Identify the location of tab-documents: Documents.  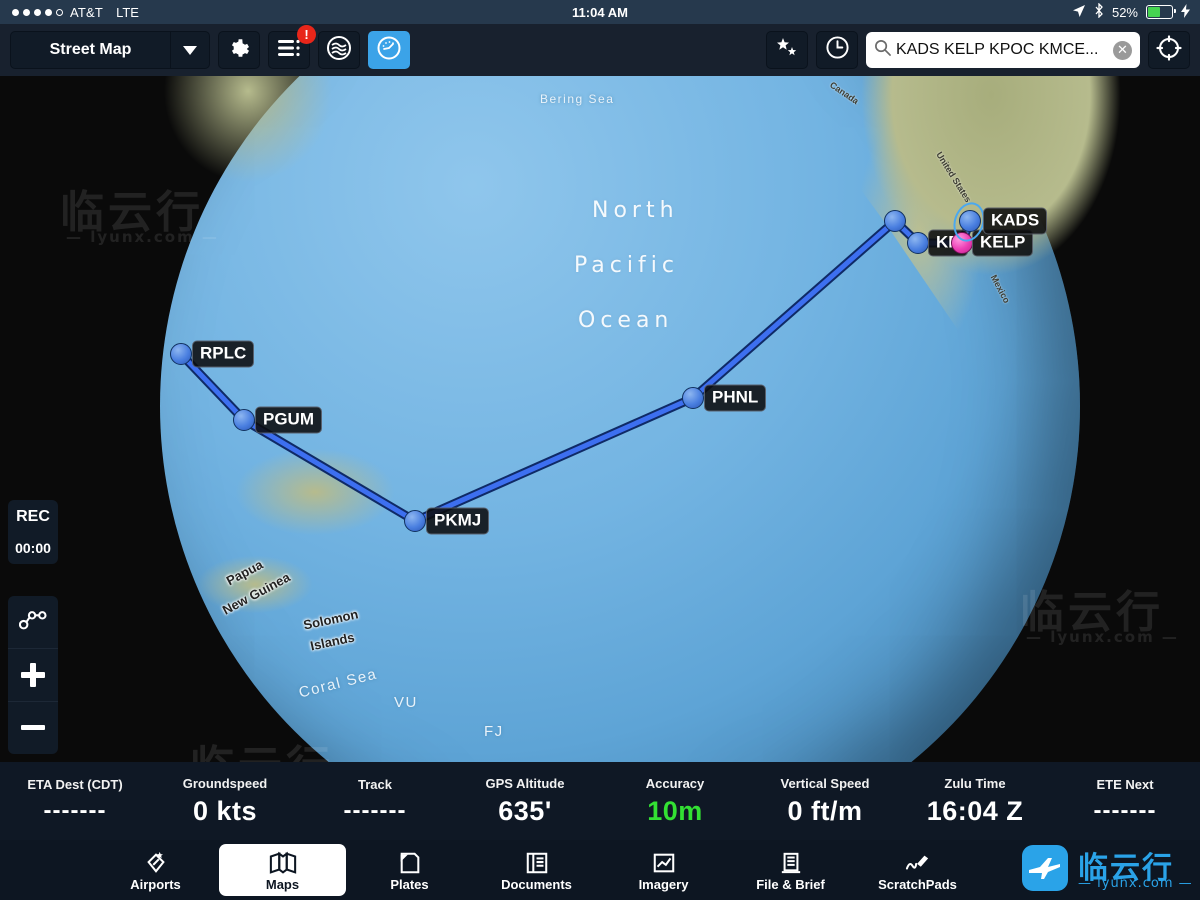
(536, 870).